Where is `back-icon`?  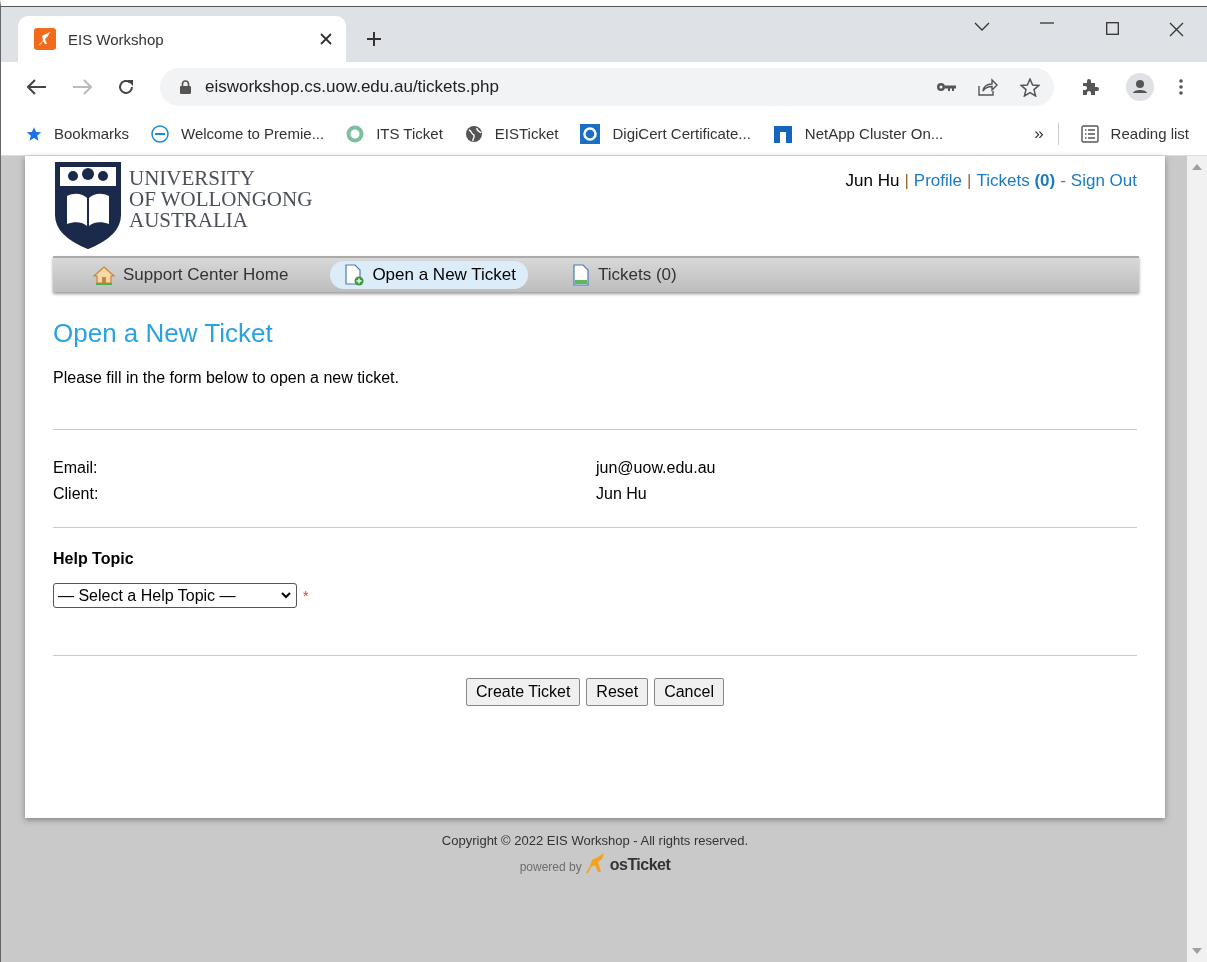
back-icon is located at coordinates (37, 87).